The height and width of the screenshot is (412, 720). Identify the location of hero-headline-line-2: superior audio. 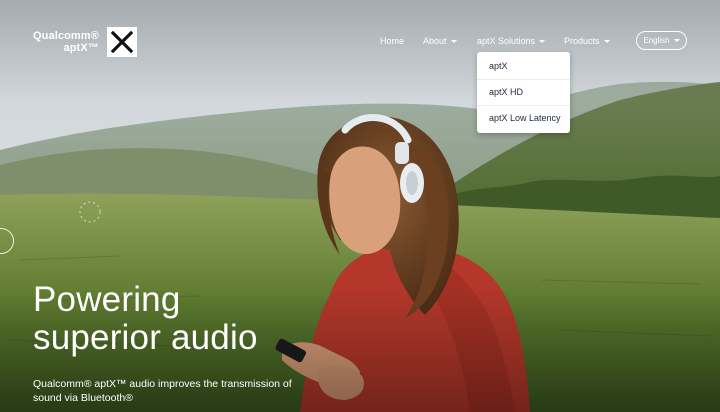
(145, 337).